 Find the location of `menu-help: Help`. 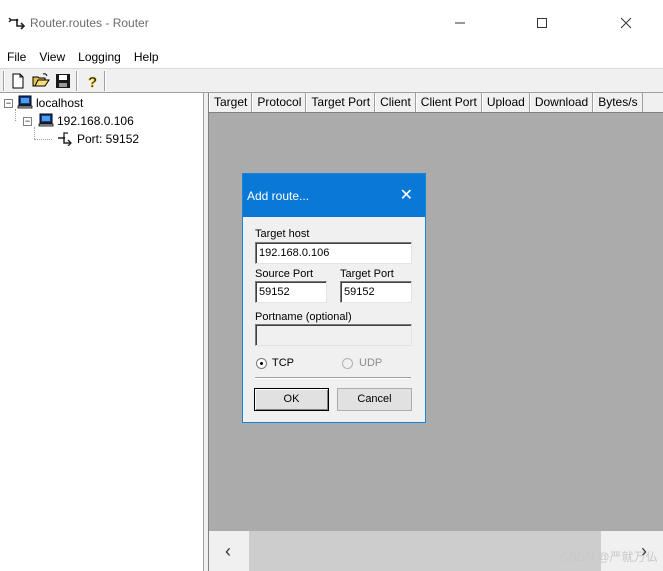

menu-help: Help is located at coordinates (146, 57).